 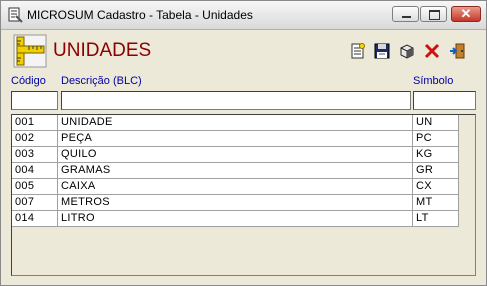 What do you see at coordinates (35, 155) in the screenshot?
I see `cell-code: 003` at bounding box center [35, 155].